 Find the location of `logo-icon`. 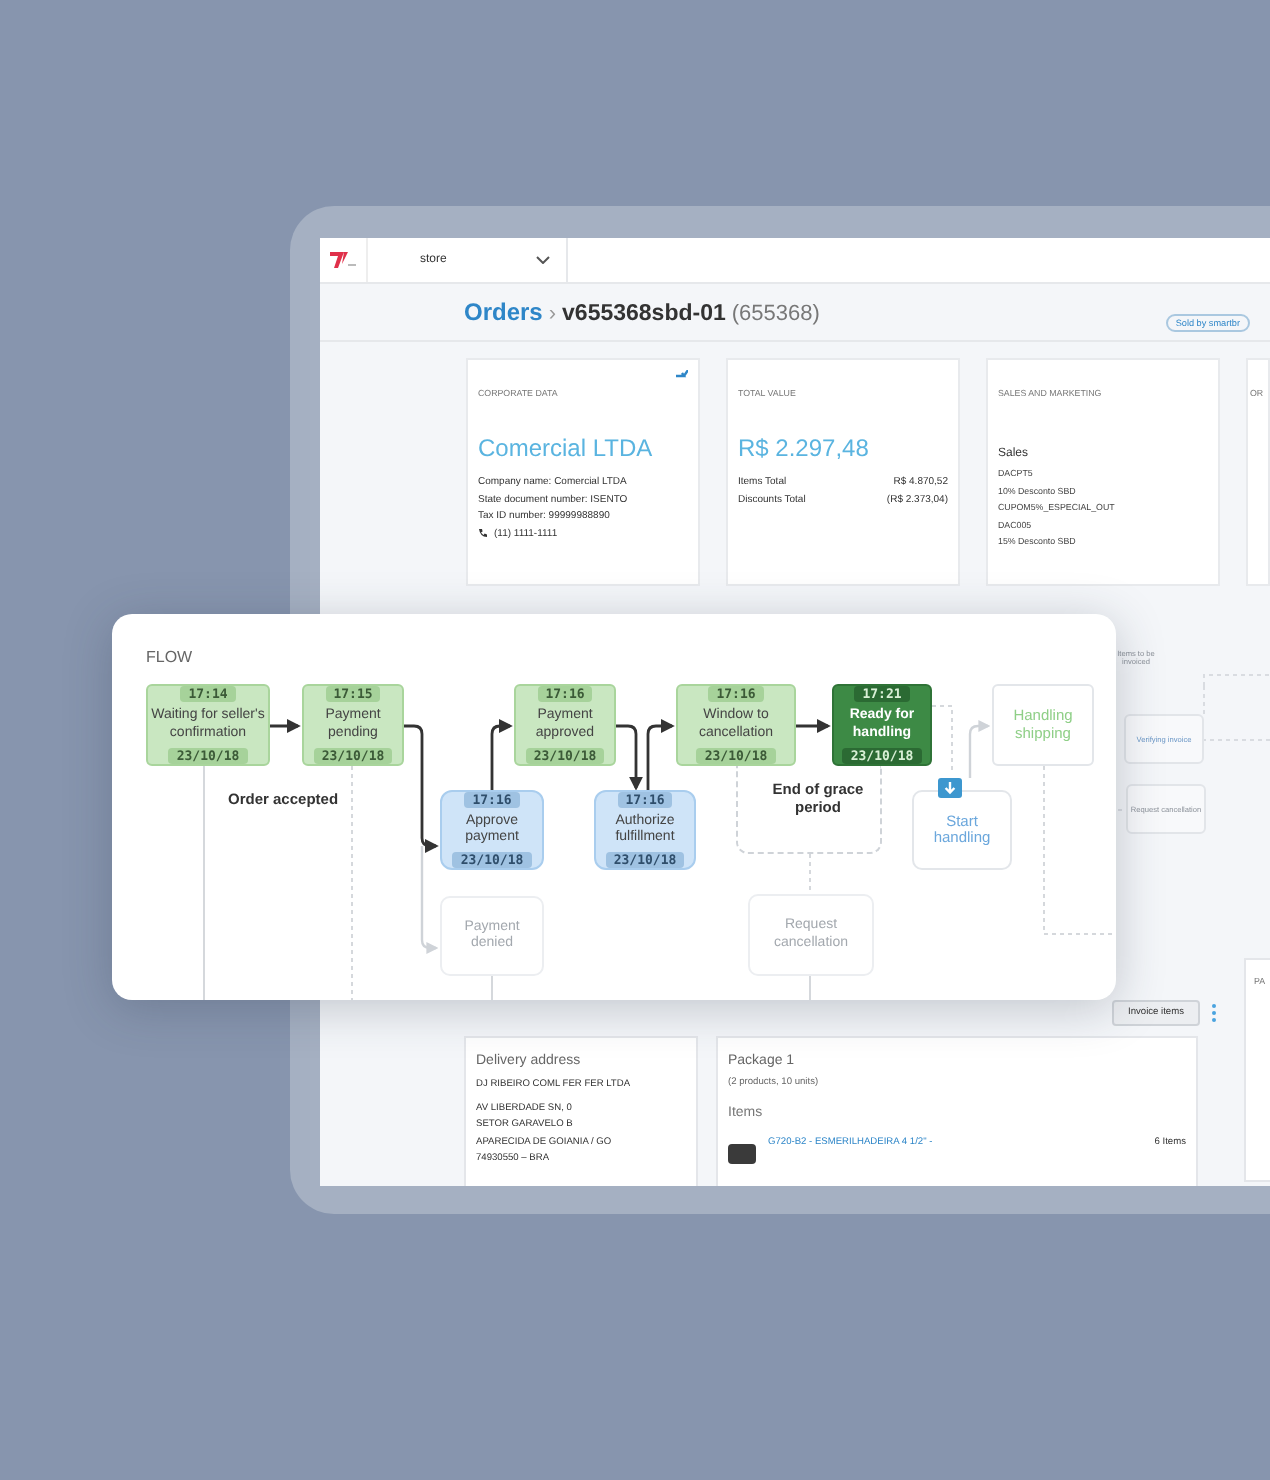

logo-icon is located at coordinates (343, 260).